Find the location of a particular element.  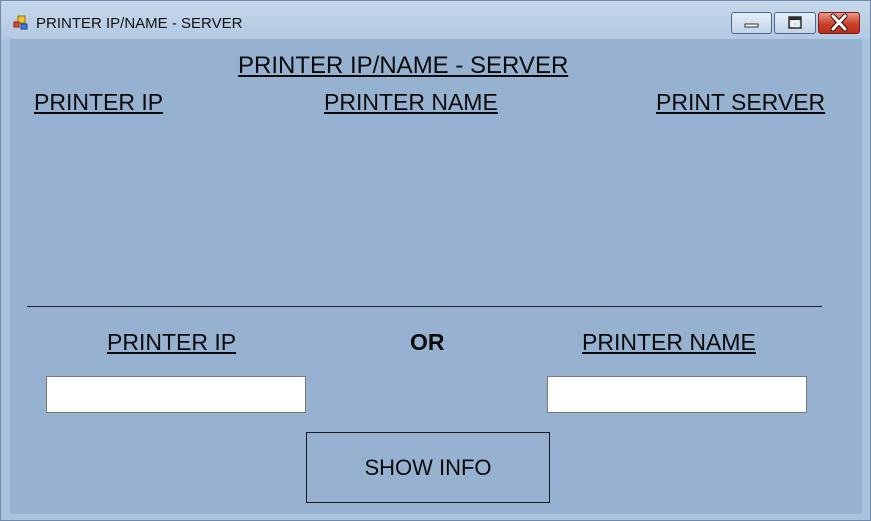

maximize-button is located at coordinates (795, 23).